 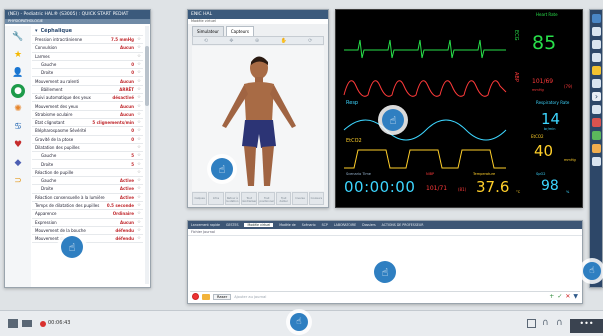 What do you see at coordinates (147, 76) in the screenshot?
I see `scrollbar-thumb` at bounding box center [147, 76].